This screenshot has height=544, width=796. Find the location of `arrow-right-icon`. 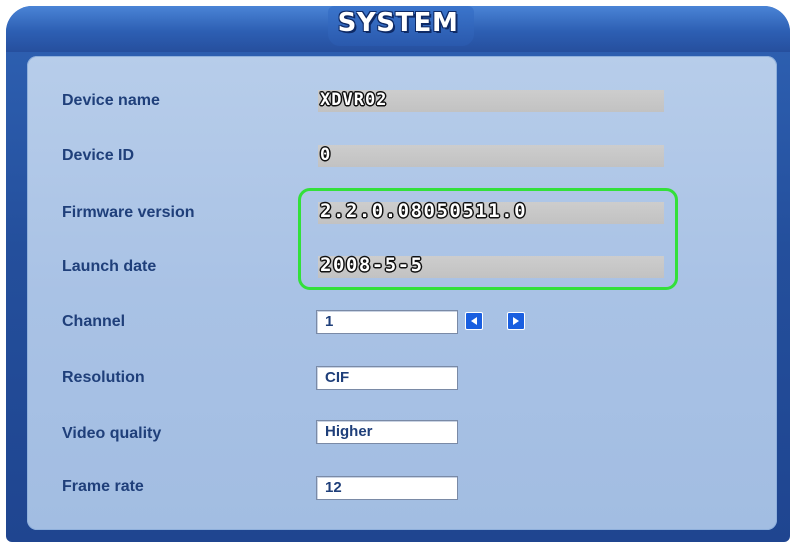

arrow-right-icon is located at coordinates (516, 321).